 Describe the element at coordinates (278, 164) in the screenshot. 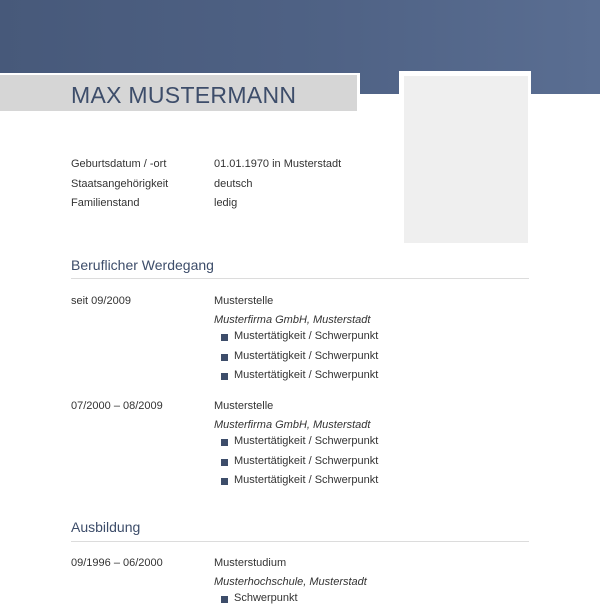

I see `personal-value: 01.01.1970 in Musterstadt` at that location.